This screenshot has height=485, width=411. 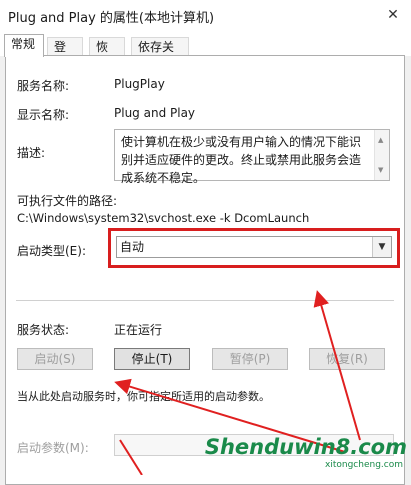 What do you see at coordinates (337, 365) in the screenshot?
I see `arrow-to-startup-type` at bounding box center [337, 365].